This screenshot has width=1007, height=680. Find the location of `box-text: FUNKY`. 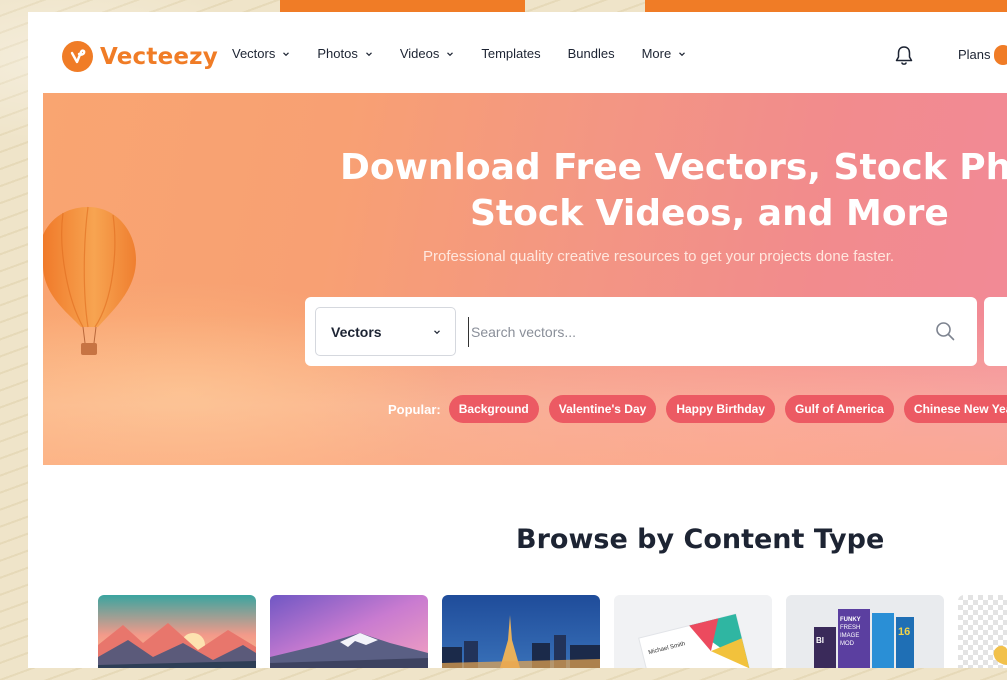

box-text: FUNKY is located at coordinates (850, 620).